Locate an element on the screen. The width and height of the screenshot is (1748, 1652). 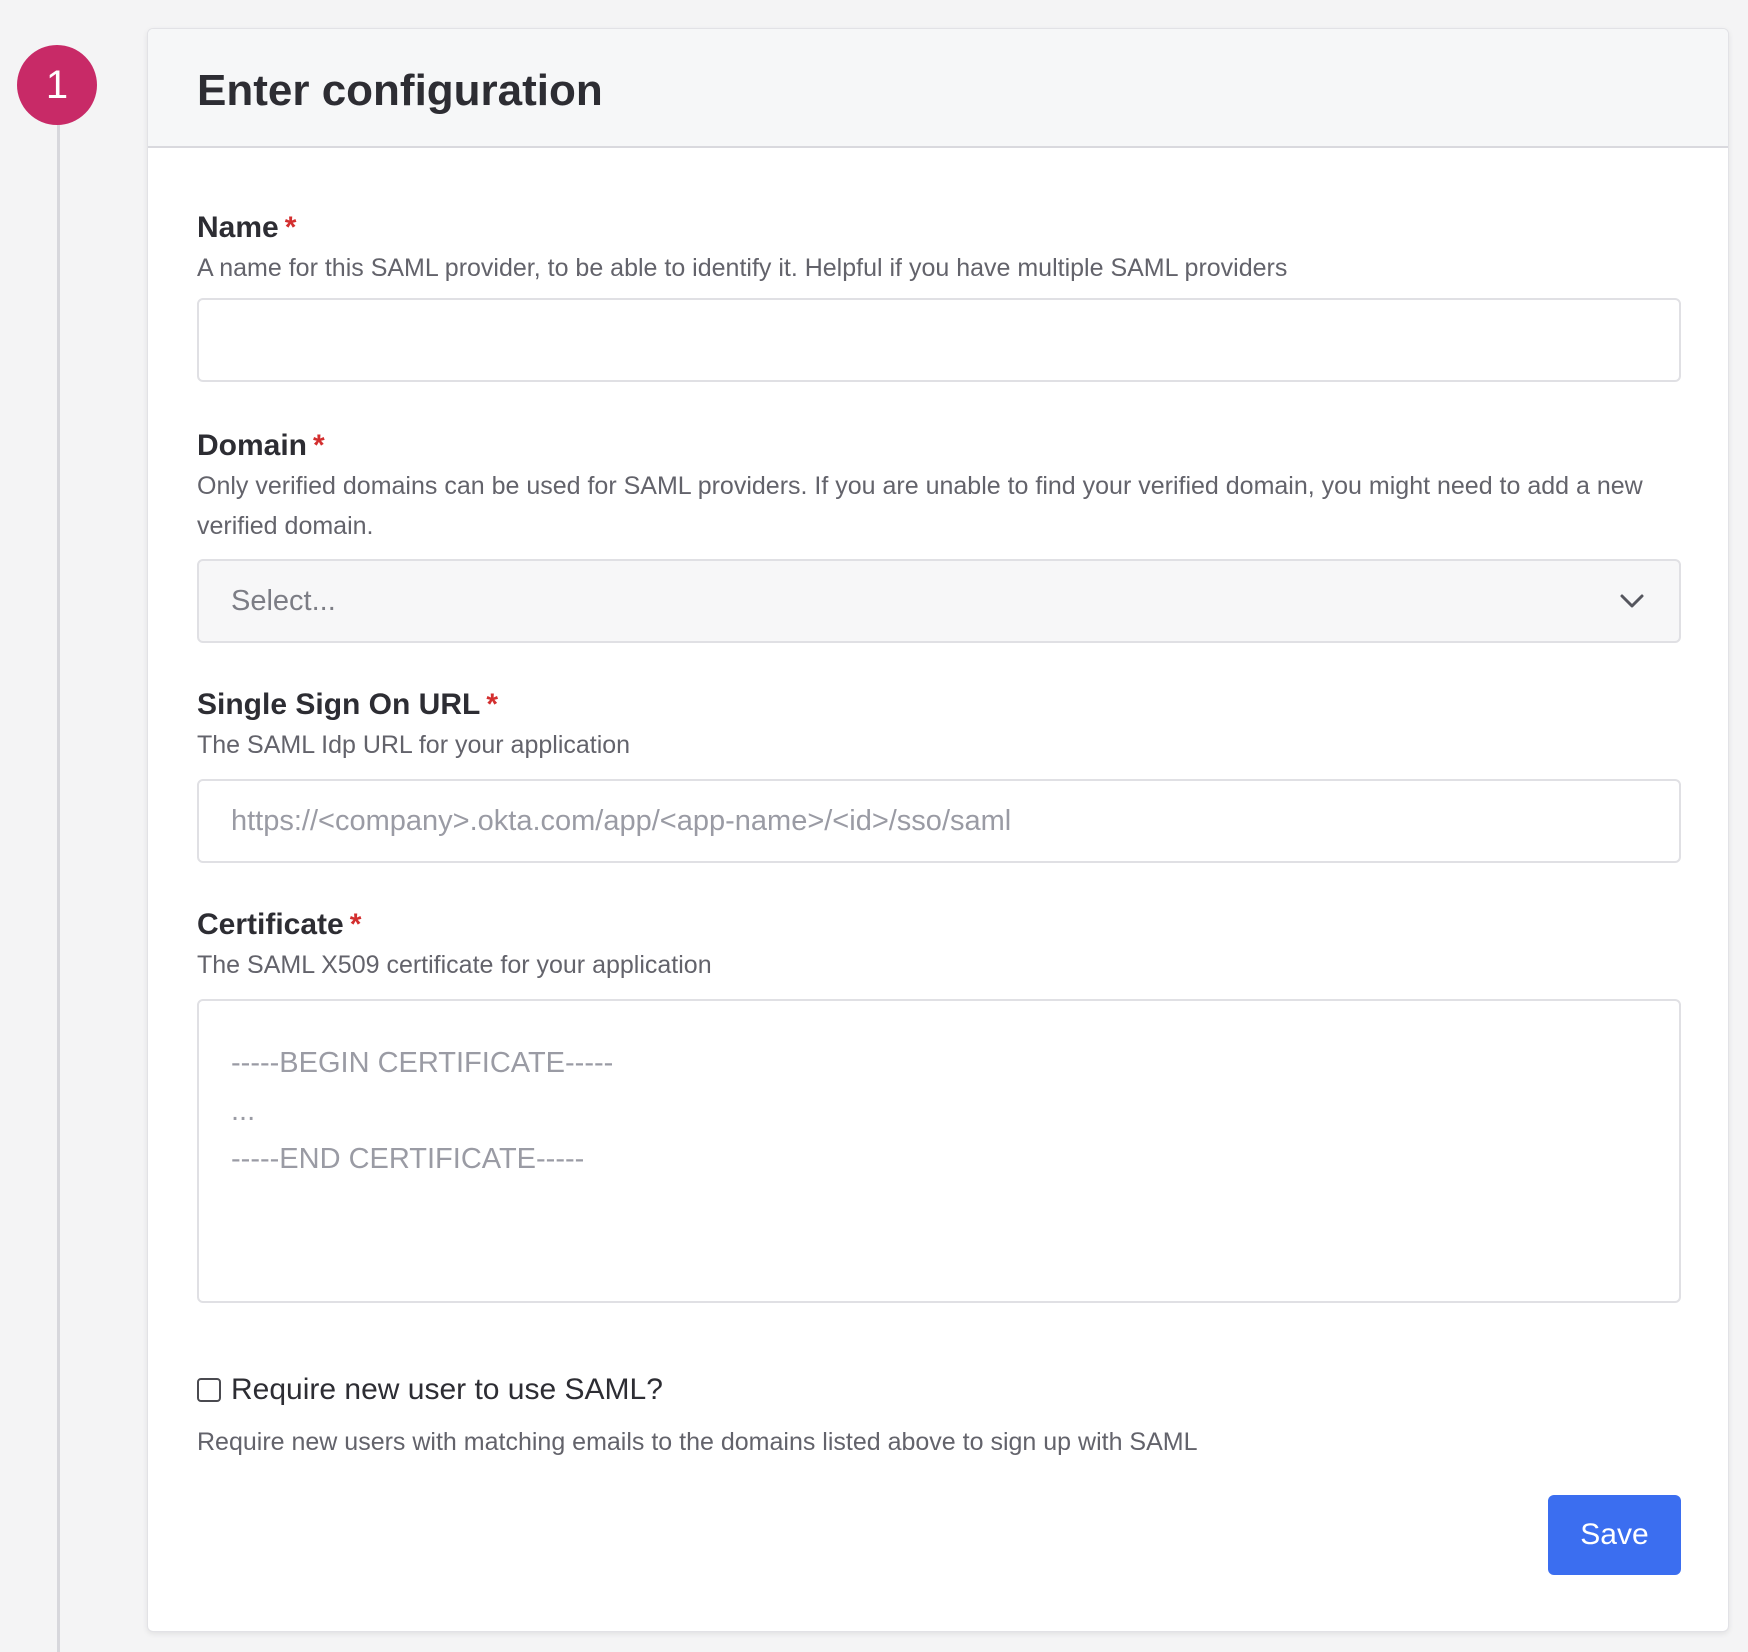
card-header: Enter configuration is located at coordinates (938, 88).